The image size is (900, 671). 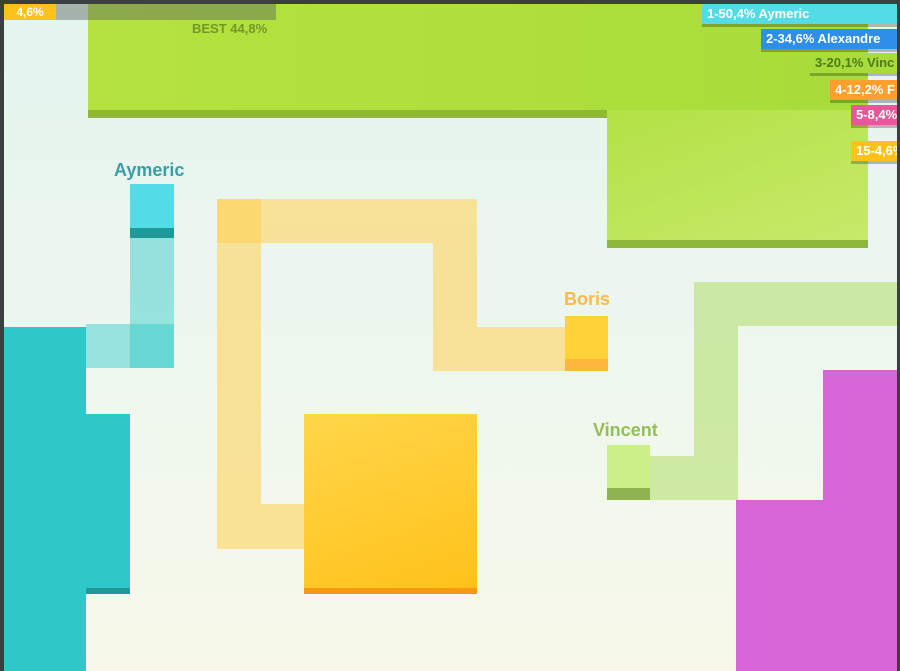 What do you see at coordinates (799, 14) in the screenshot?
I see `leaderboard-row-1: 1-50,4% Aymeric` at bounding box center [799, 14].